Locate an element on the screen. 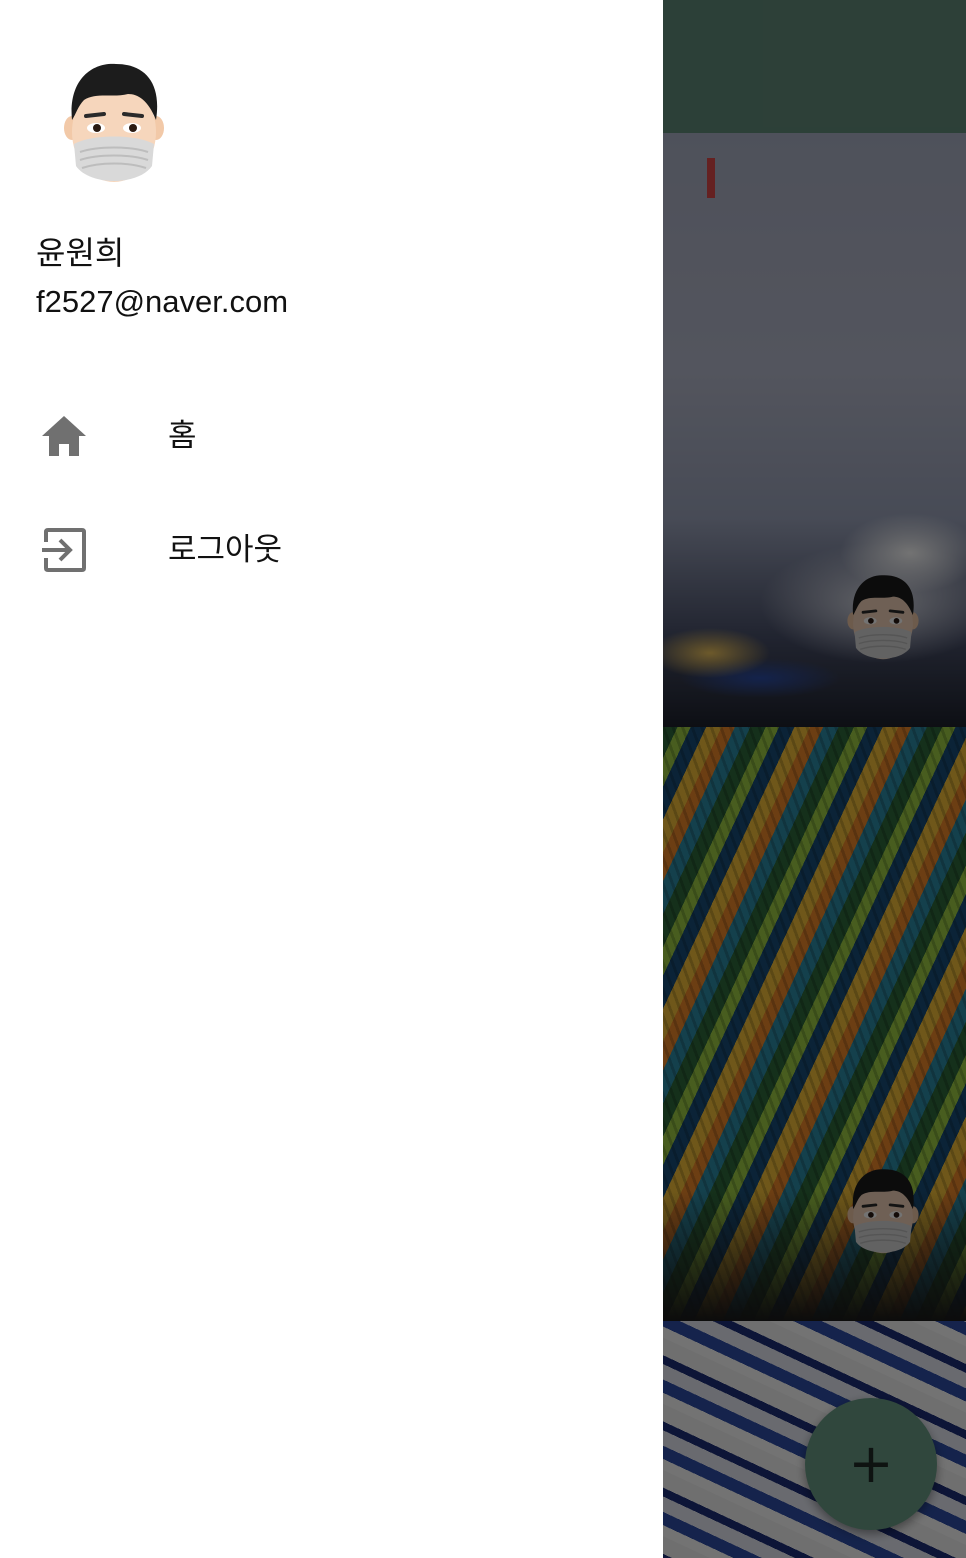 The image size is (966, 1558). logout-icon is located at coordinates (64, 550).